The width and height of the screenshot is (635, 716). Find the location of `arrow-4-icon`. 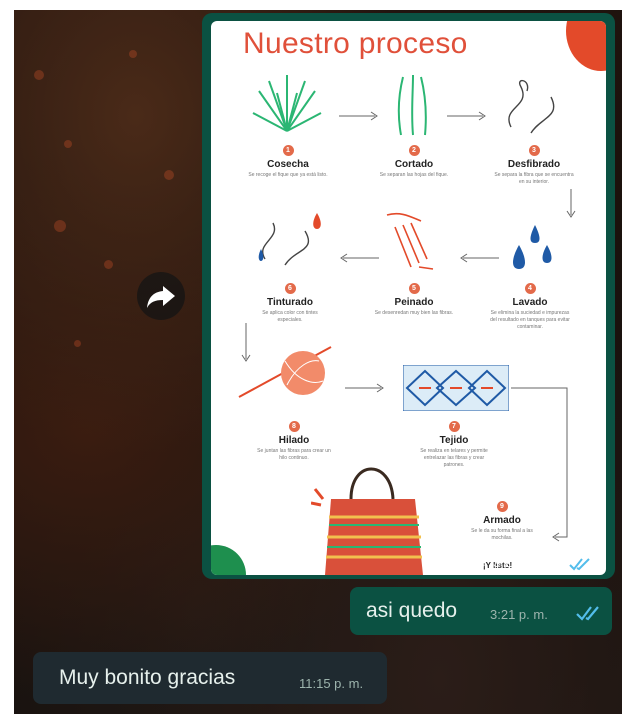

arrow-4-icon is located at coordinates (359, 258).